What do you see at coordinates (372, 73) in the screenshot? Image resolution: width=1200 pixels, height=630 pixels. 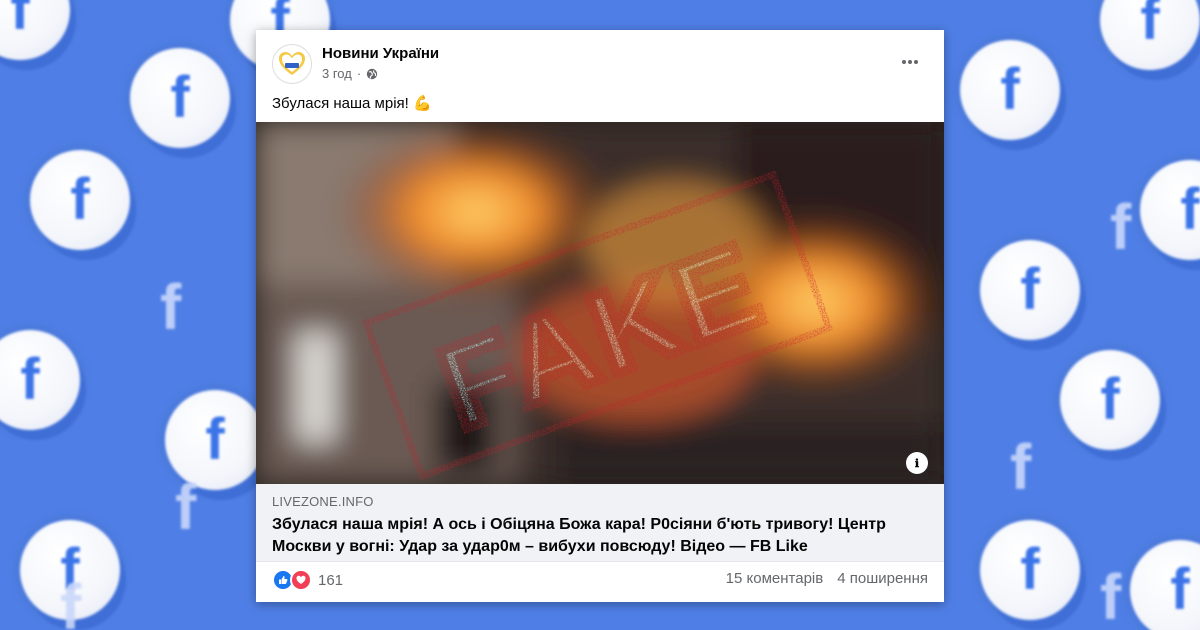 I see `globe-icon` at bounding box center [372, 73].